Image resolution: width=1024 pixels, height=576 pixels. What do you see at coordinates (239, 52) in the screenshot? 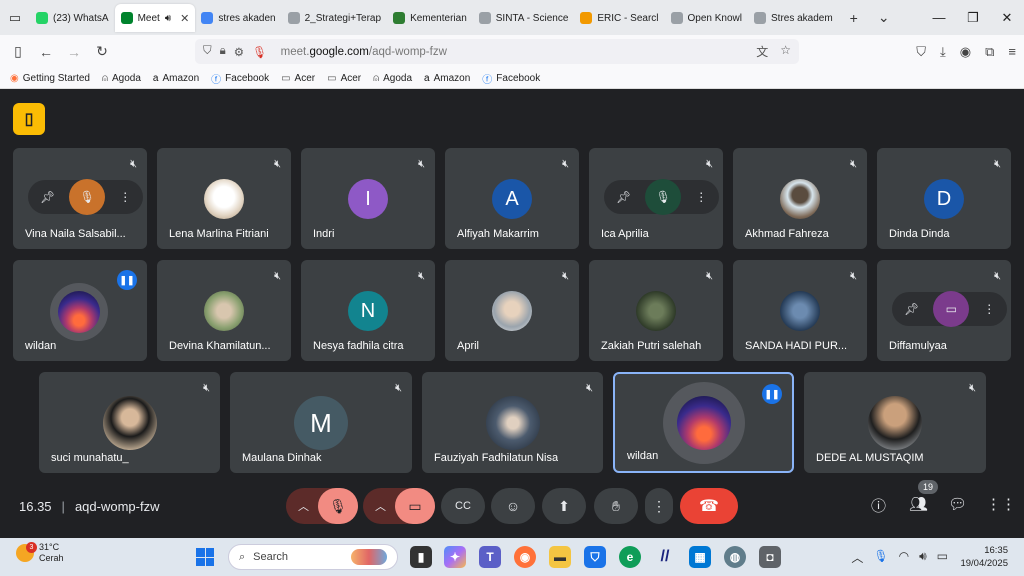
I see `permissions-icon: ⚙` at bounding box center [239, 52].